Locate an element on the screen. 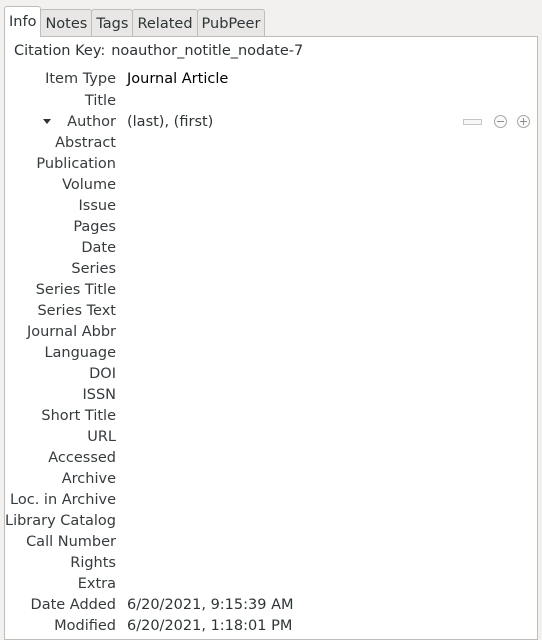  field-row-accessed: Accessed is located at coordinates (271, 458).